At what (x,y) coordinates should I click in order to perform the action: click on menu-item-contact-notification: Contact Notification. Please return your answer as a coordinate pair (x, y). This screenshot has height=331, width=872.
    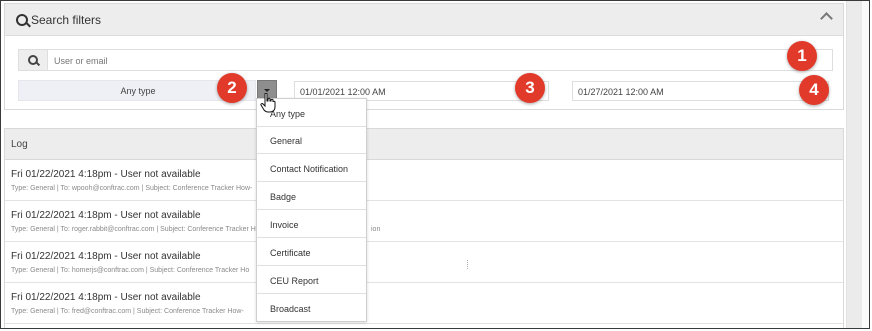
    Looking at the image, I should click on (311, 168).